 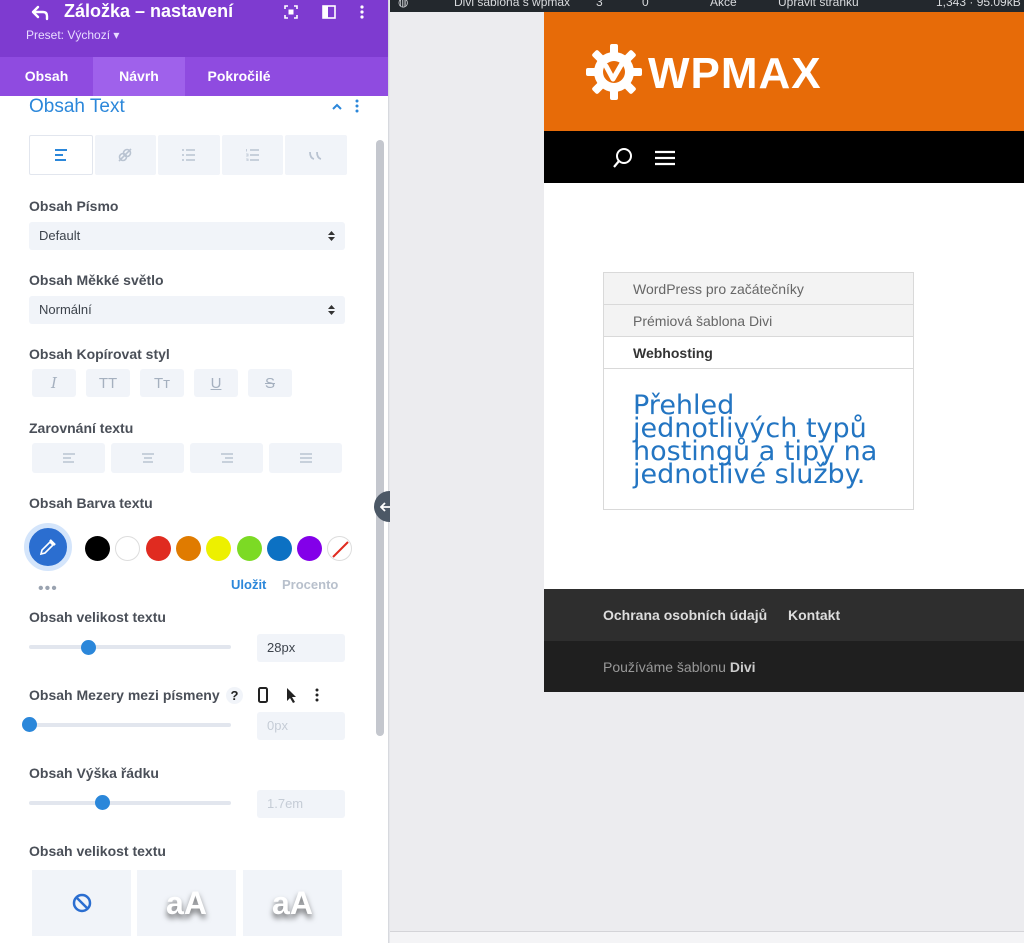 What do you see at coordinates (65, 309) in the screenshot?
I see `weight-select-value: Normální` at bounding box center [65, 309].